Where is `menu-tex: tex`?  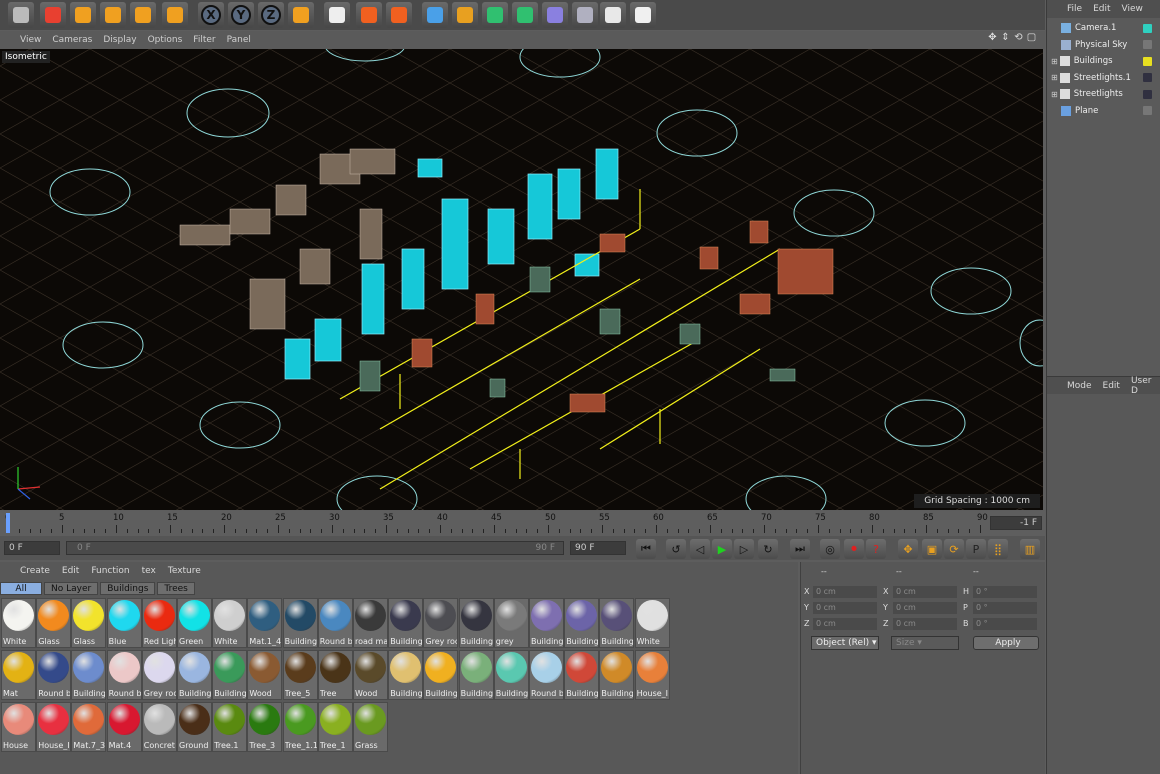 menu-tex: tex is located at coordinates (149, 571).